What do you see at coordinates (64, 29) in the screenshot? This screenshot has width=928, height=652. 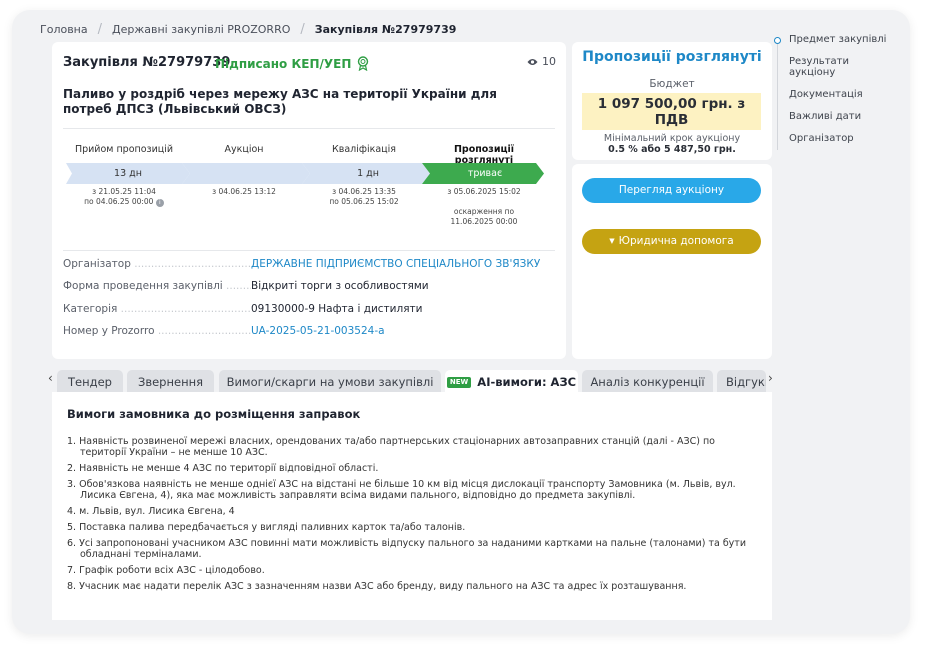 I see `breadcrumb-home: Головна` at bounding box center [64, 29].